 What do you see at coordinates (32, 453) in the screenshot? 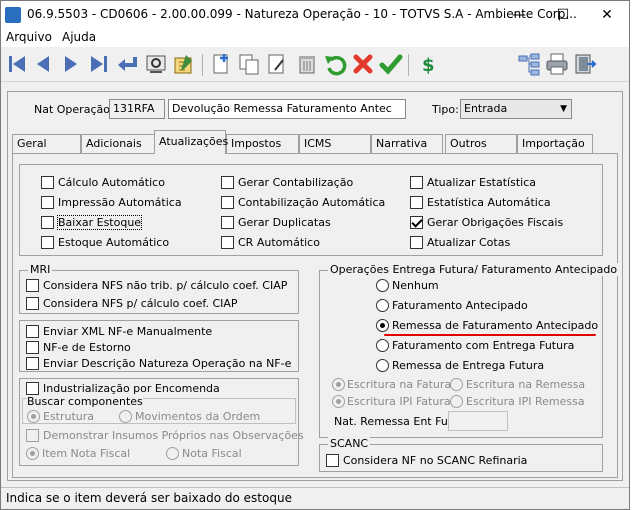
I see `item-nf-radio` at bounding box center [32, 453].